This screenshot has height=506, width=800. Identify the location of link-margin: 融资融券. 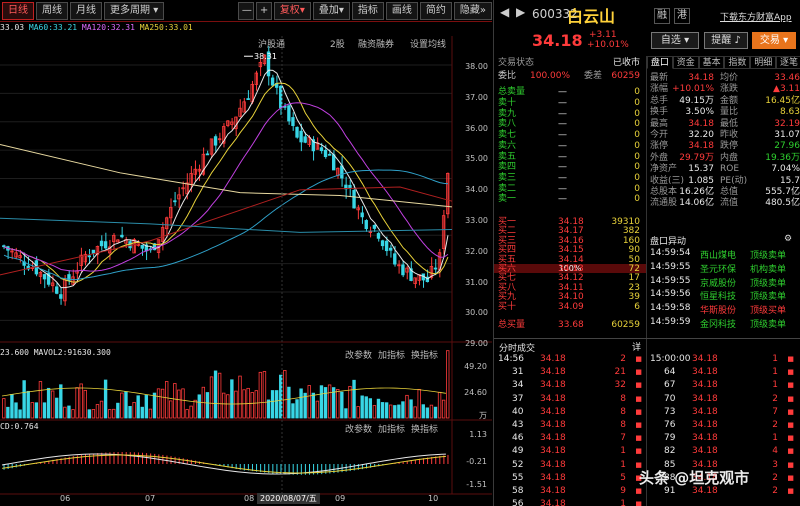
(376, 43).